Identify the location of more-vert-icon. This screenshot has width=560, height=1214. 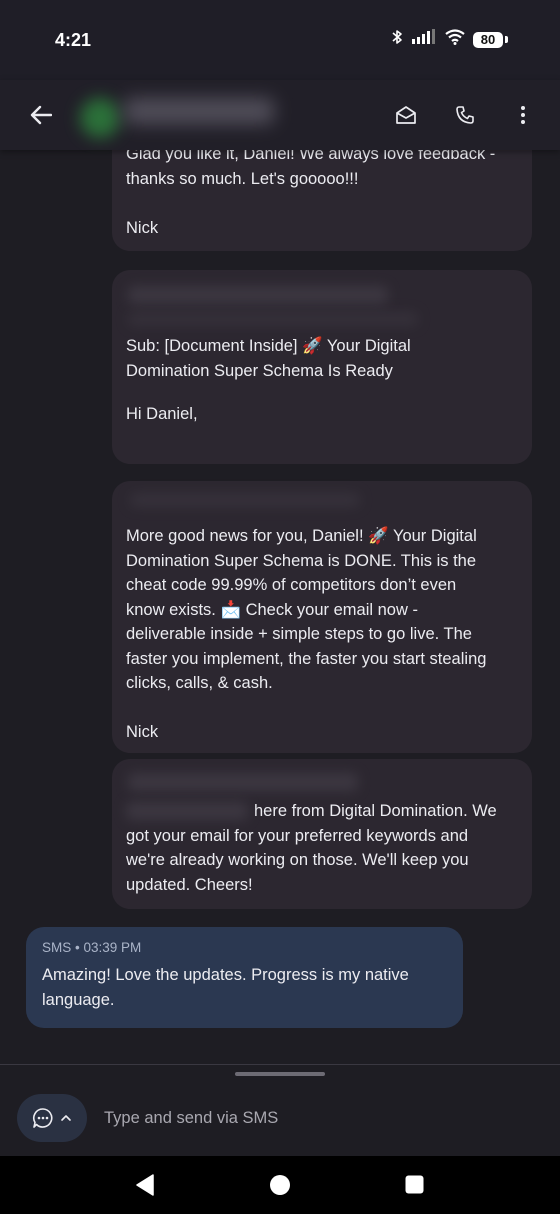
(523, 115).